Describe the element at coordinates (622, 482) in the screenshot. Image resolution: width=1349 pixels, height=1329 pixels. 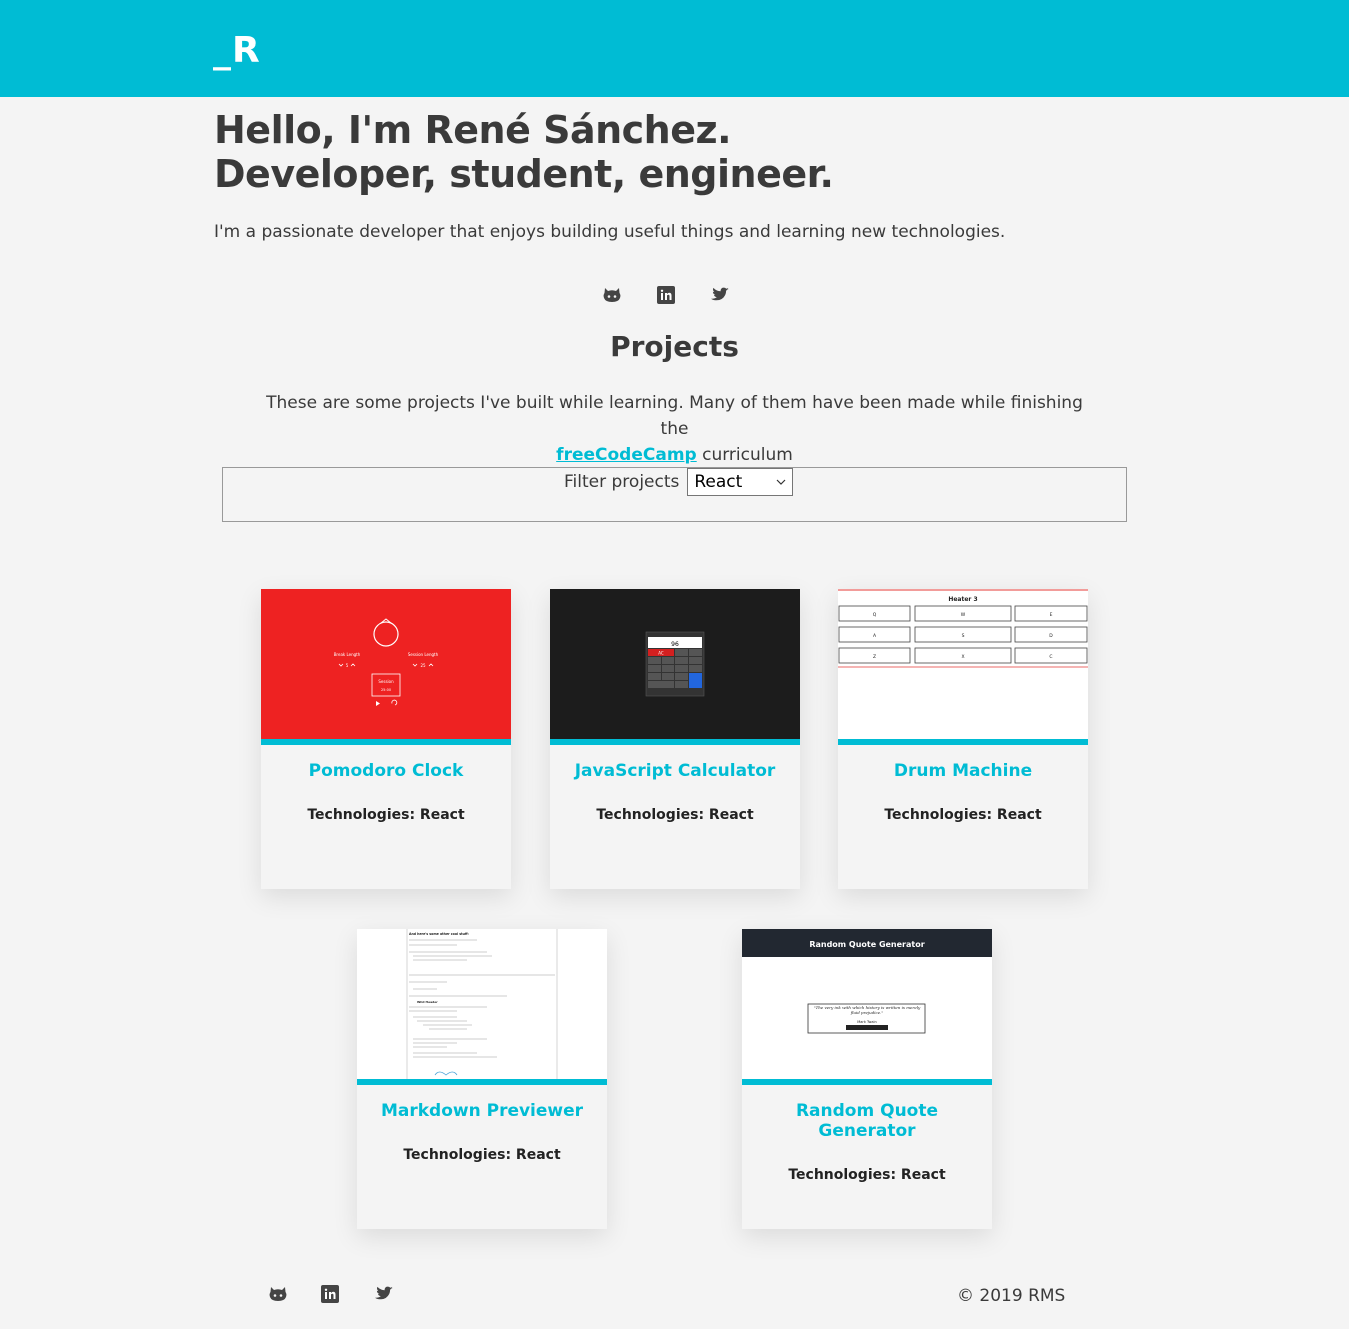
I see `filter-label: Filter projects` at that location.